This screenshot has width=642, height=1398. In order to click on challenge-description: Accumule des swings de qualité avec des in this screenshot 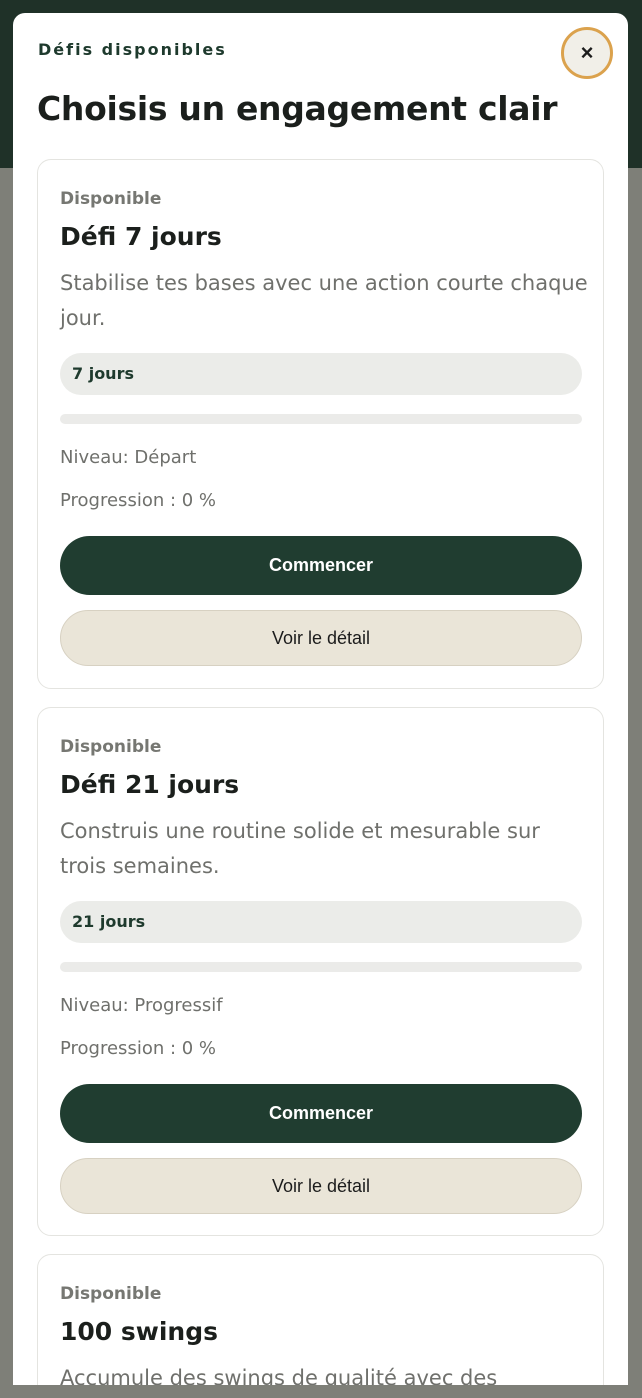, I will do `click(279, 1375)`.